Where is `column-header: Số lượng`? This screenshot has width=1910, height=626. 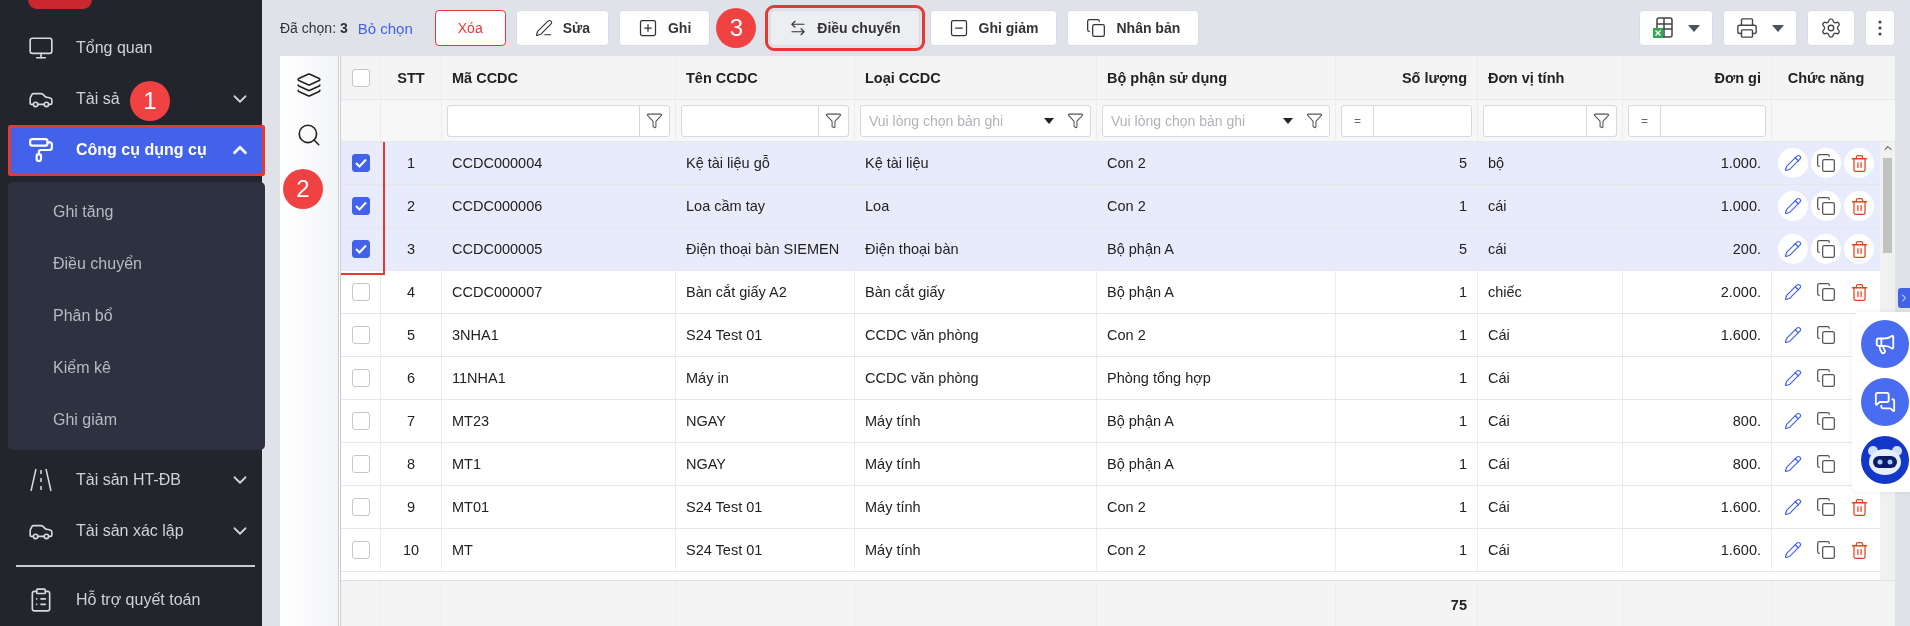 column-header: Số lượng is located at coordinates (1434, 77).